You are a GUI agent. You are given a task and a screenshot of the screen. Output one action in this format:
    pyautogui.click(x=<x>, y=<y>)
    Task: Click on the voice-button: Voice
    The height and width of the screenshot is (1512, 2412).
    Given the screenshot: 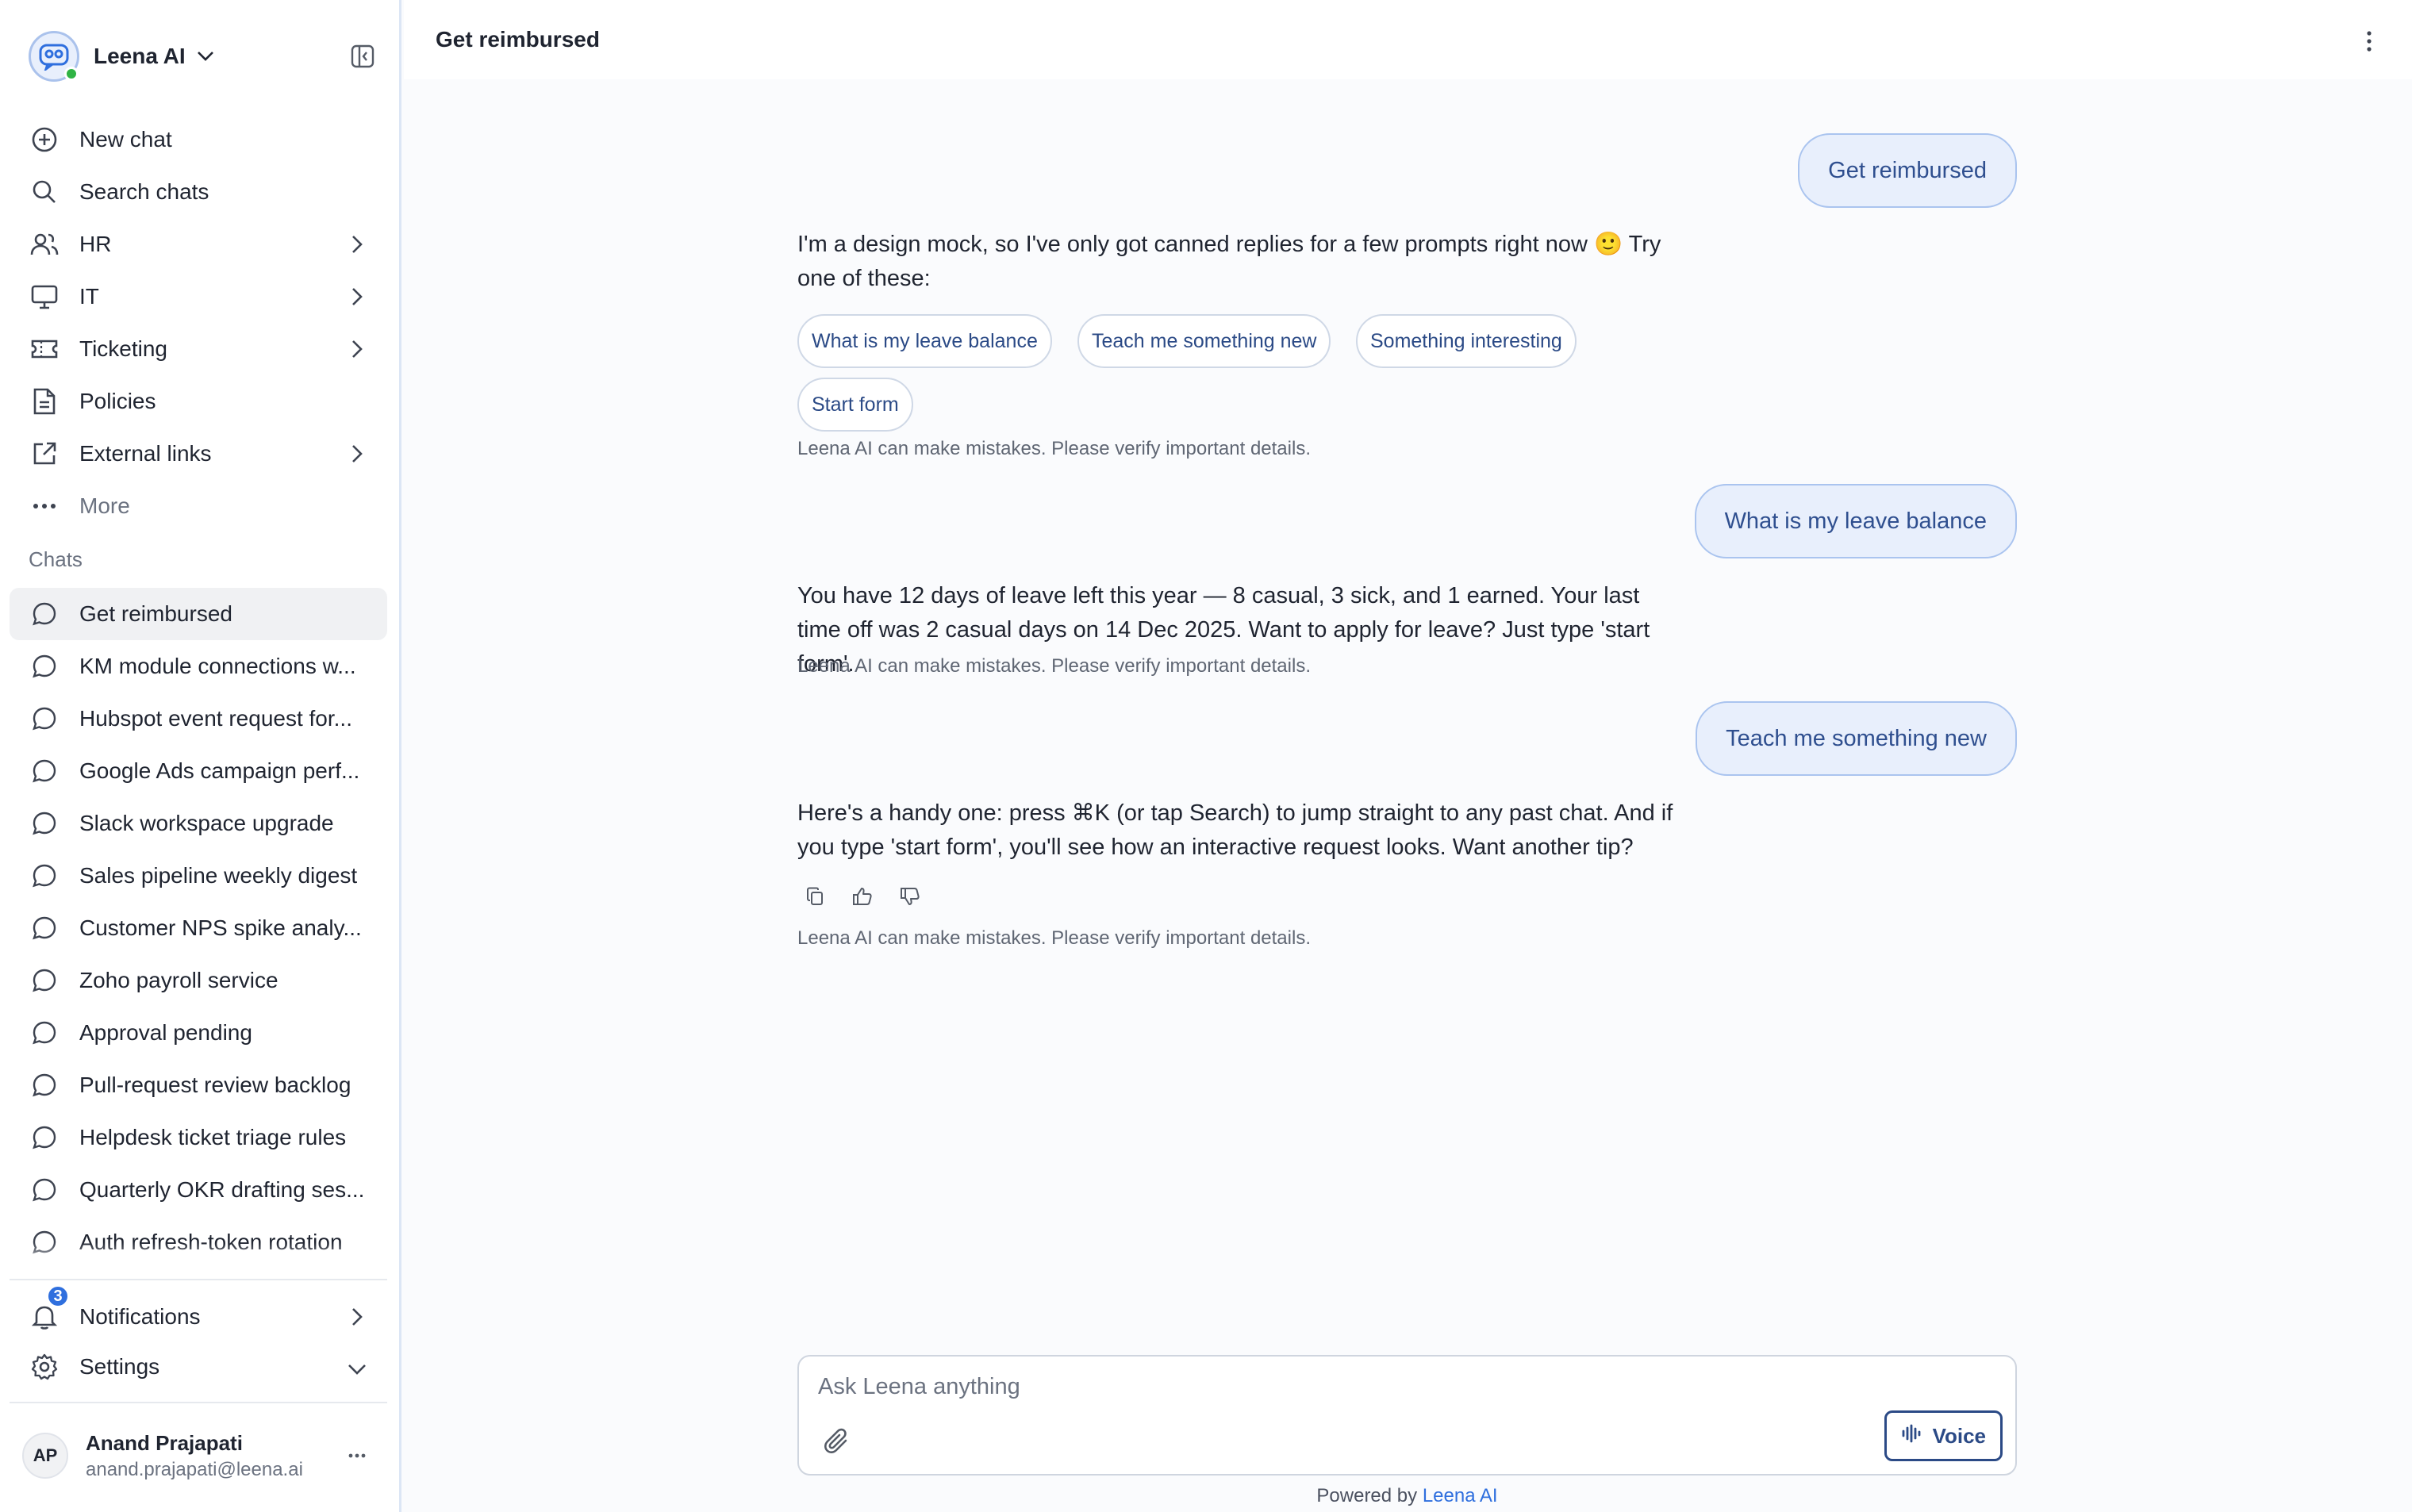 What is the action you would take?
    pyautogui.click(x=1943, y=1436)
    